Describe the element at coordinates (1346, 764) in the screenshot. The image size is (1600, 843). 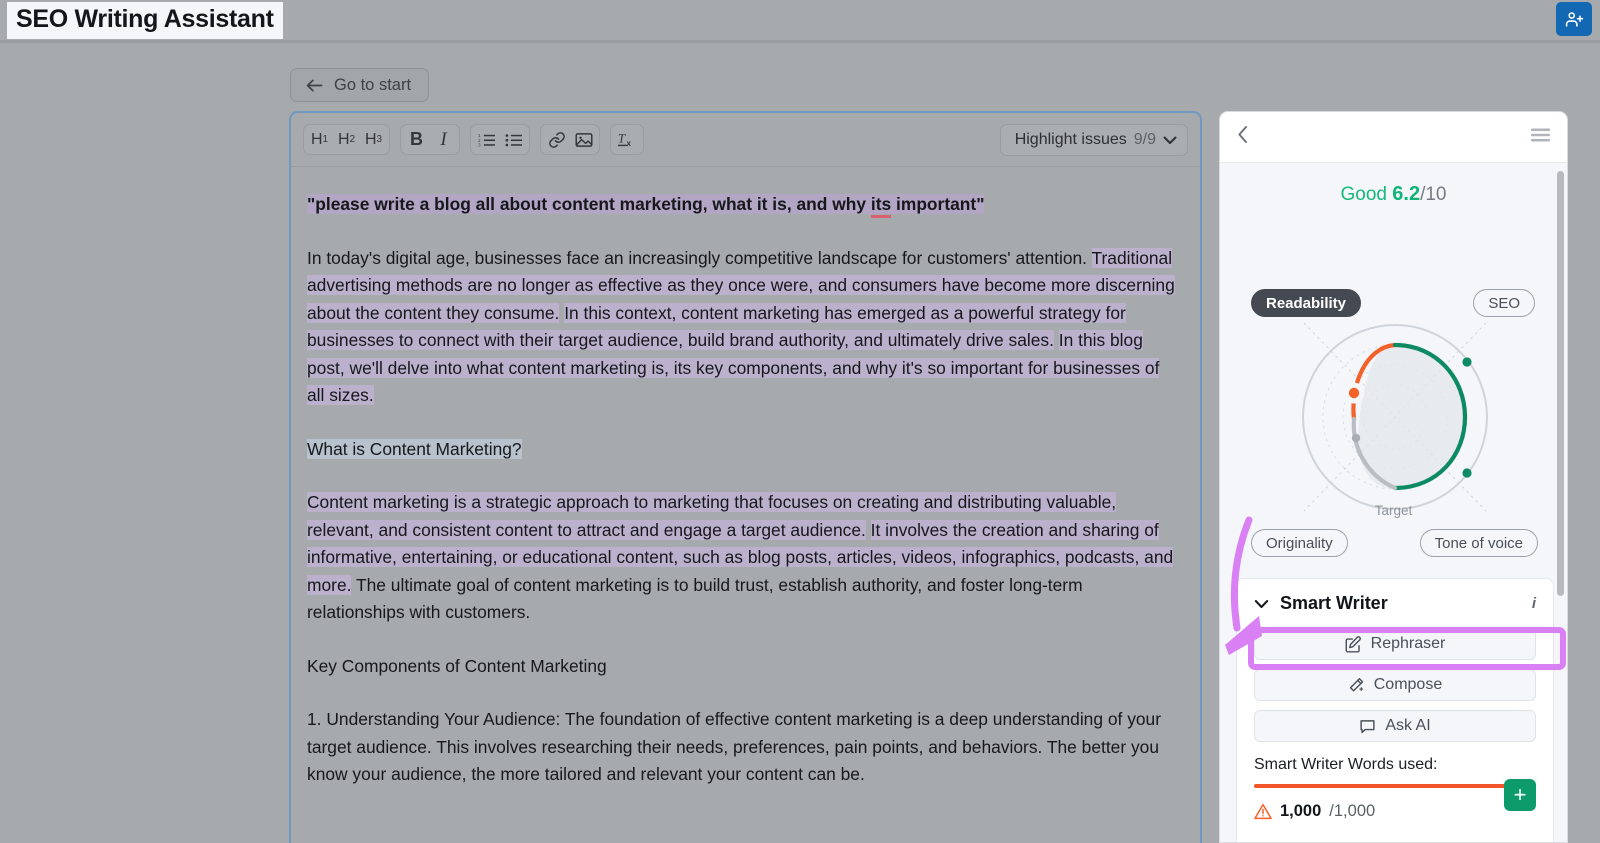
I see `smart-writer-words-label: Smart Writer Words used:` at that location.